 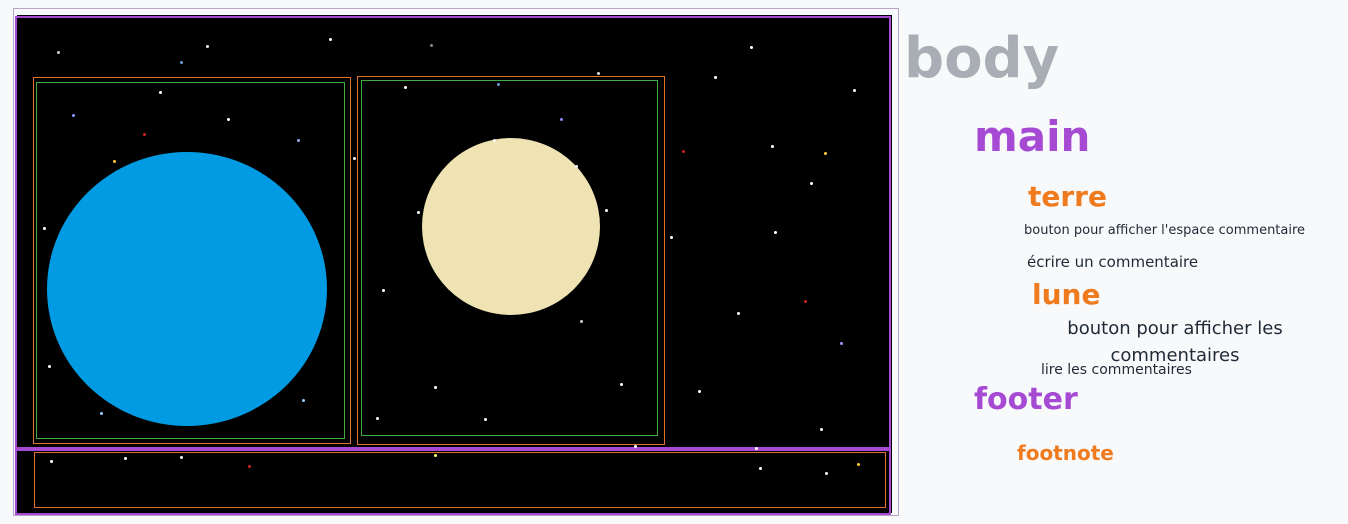 What do you see at coordinates (1026, 399) in the screenshot?
I see `label-footer: footer` at bounding box center [1026, 399].